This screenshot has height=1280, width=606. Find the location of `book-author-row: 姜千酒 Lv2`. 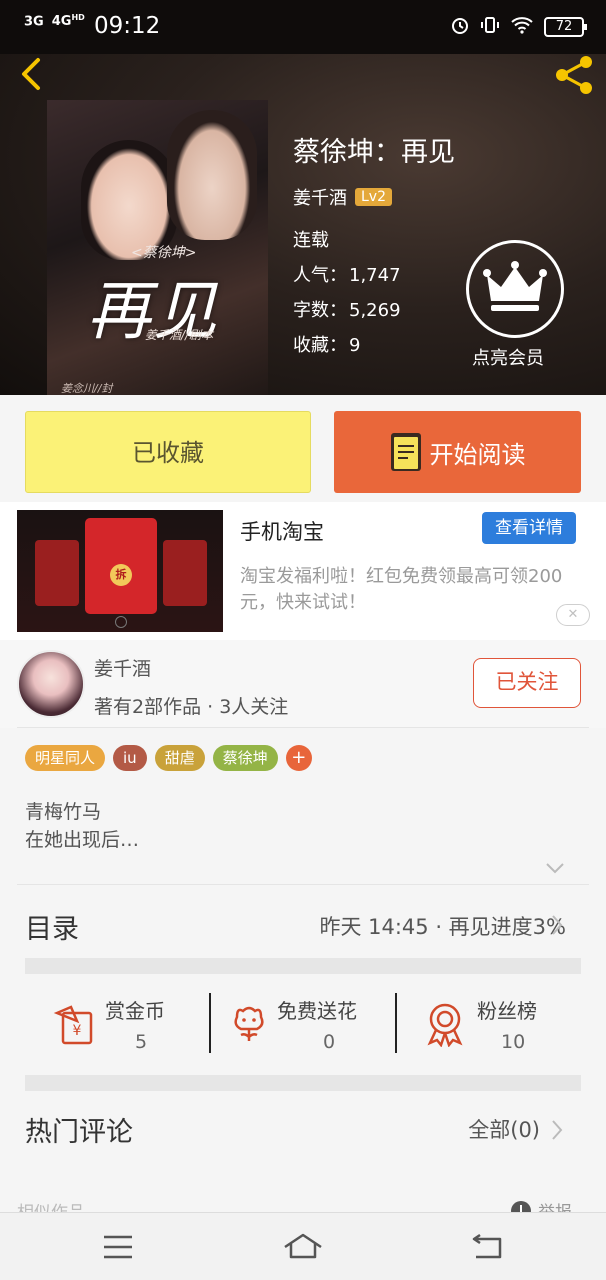

book-author-row: 姜千酒 Lv2 is located at coordinates (342, 197).